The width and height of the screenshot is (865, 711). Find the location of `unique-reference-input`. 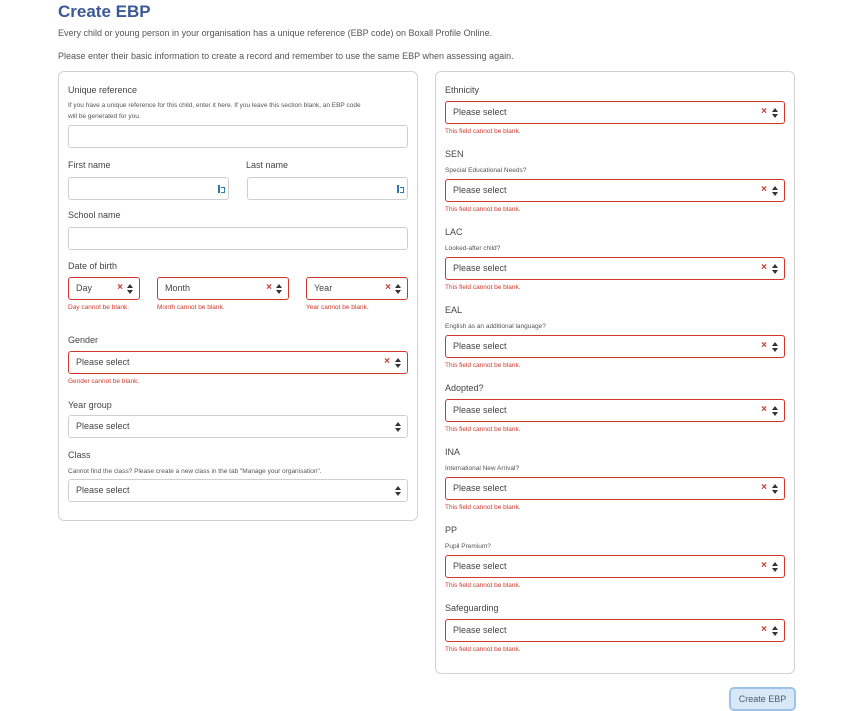

unique-reference-input is located at coordinates (238, 136).